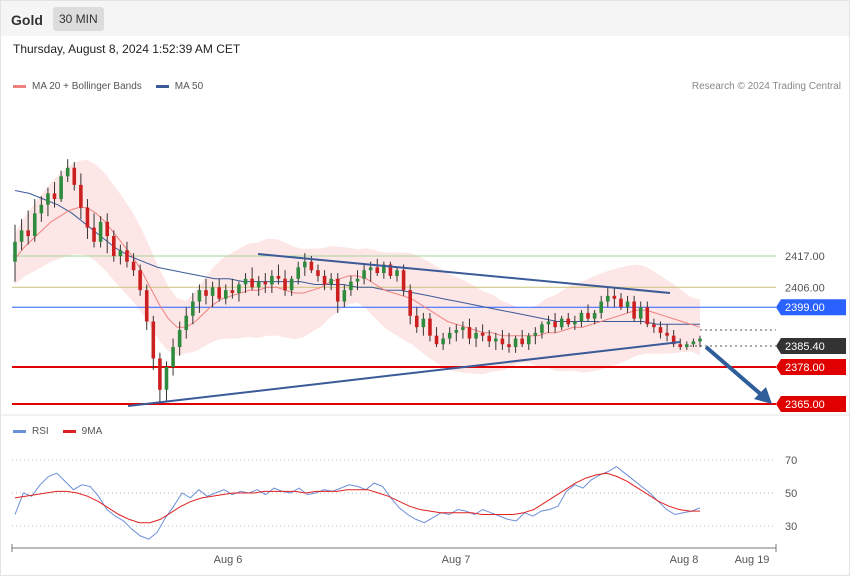 This screenshot has width=850, height=576. I want to click on rsi-level-label-30: 30, so click(791, 527).